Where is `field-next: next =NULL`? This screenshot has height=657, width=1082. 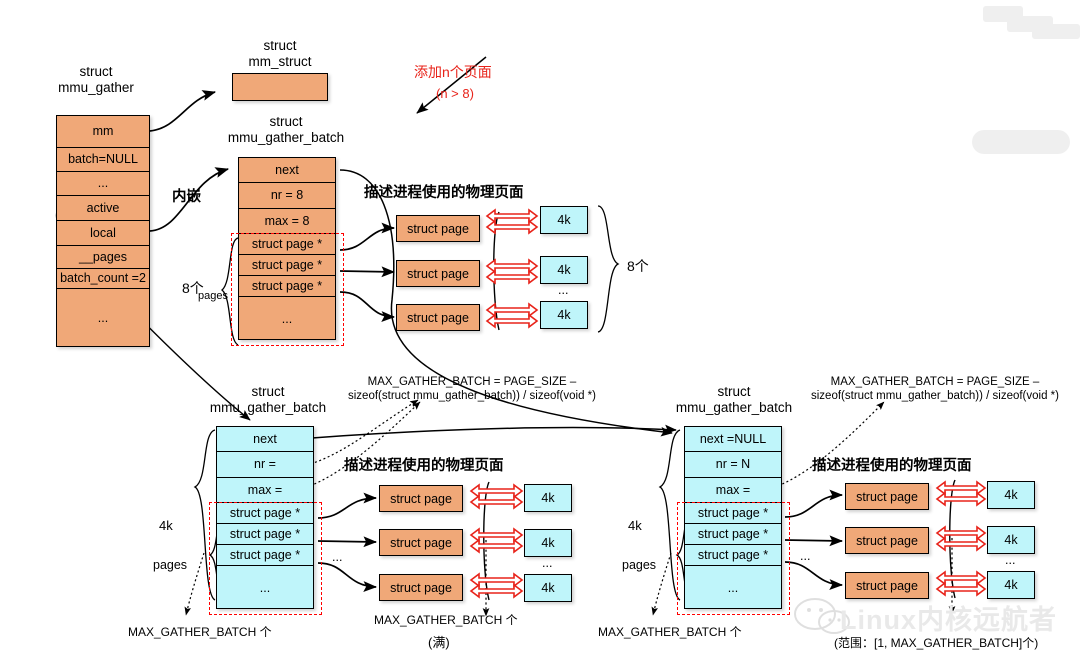 field-next: next =NULL is located at coordinates (733, 439).